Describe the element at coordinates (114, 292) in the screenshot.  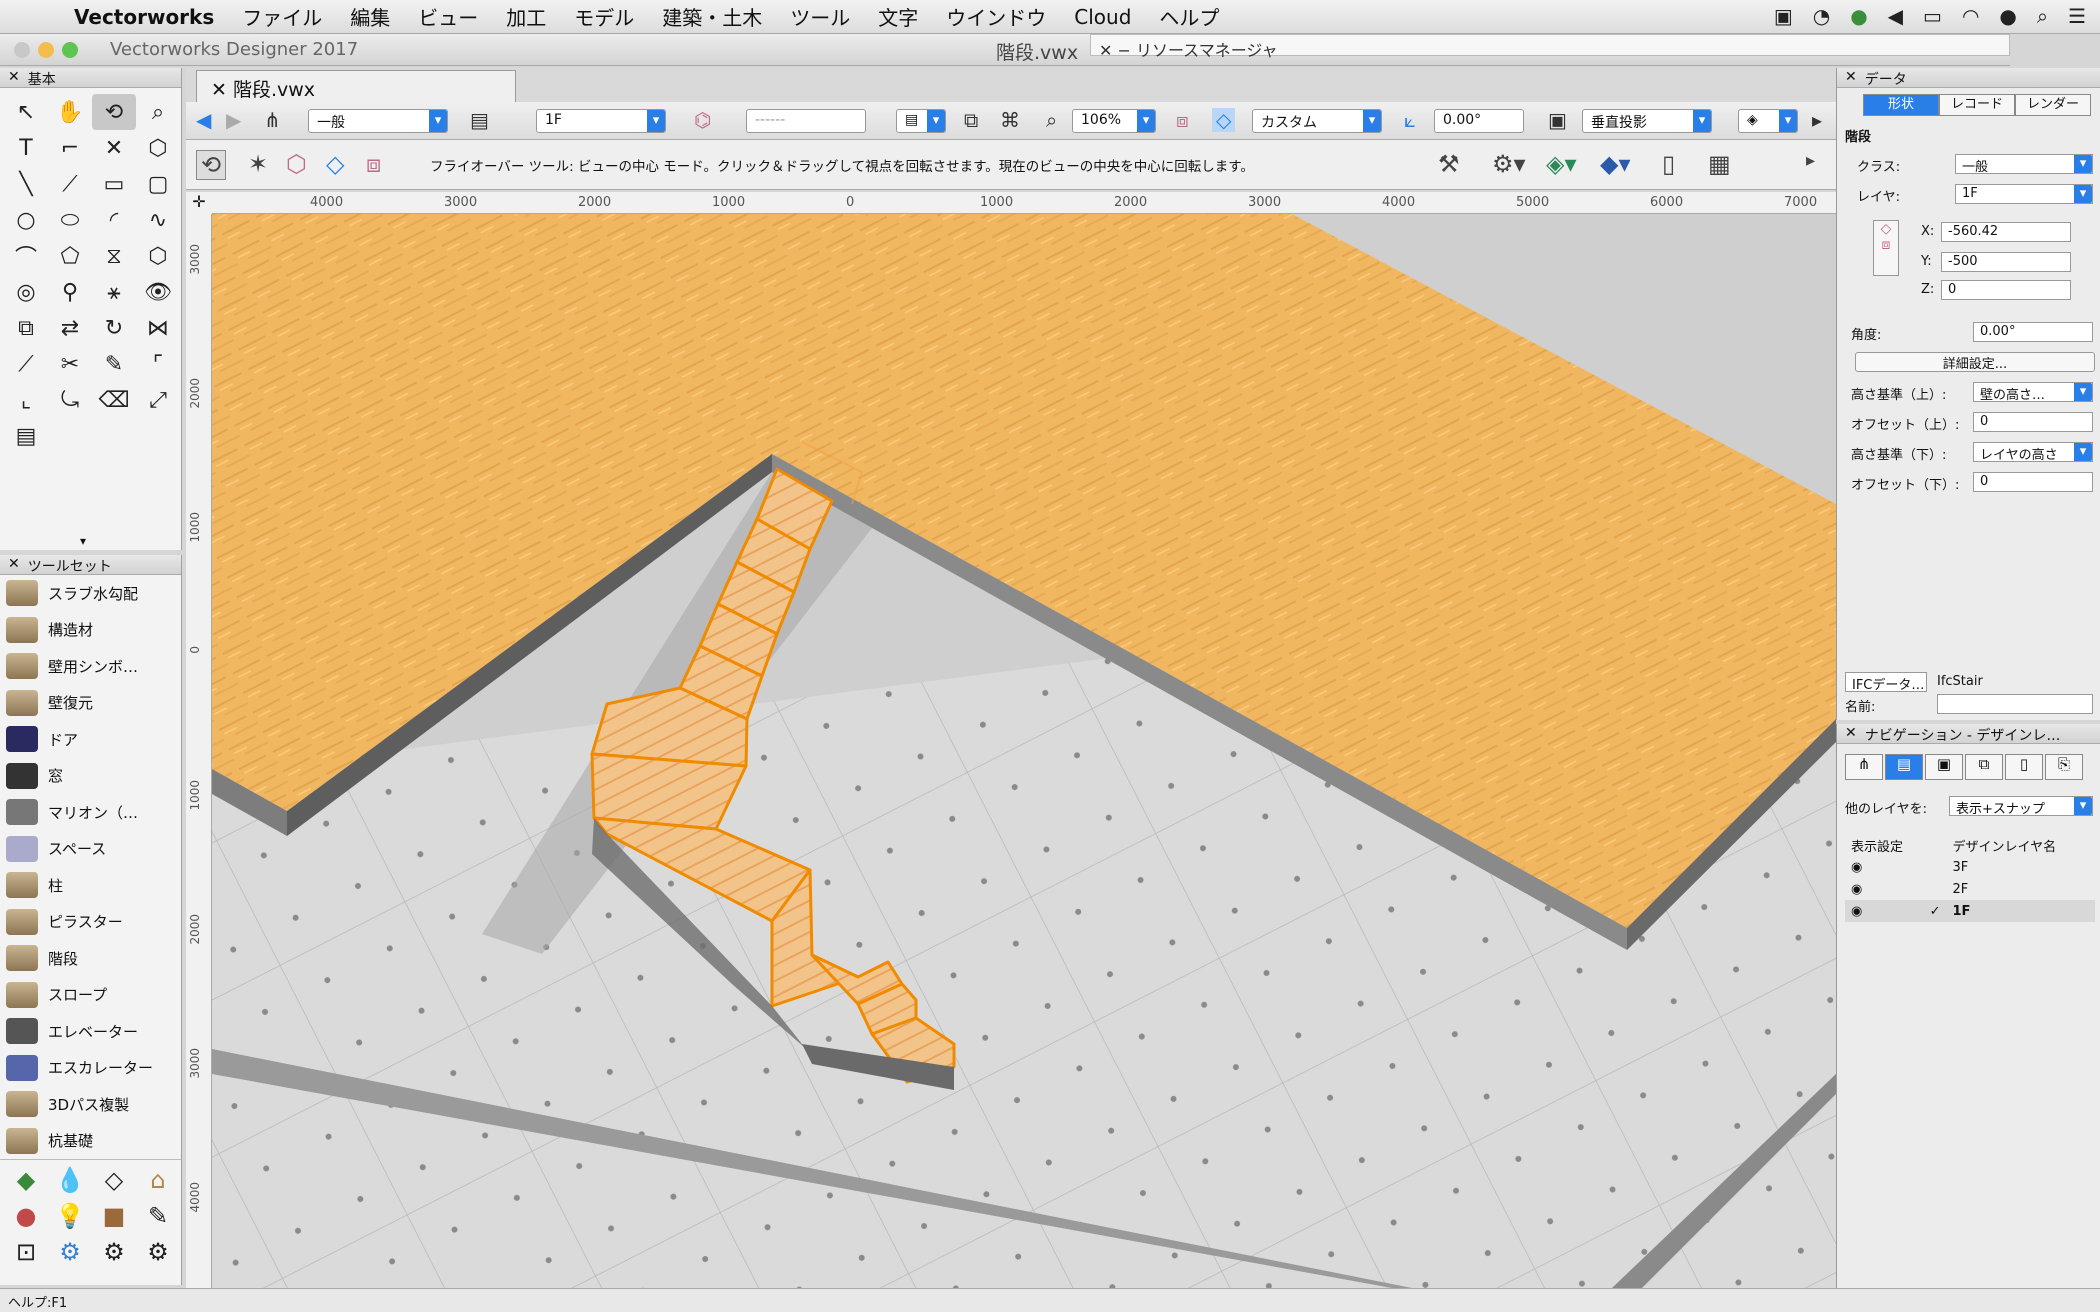
I see `wand-tool-icon: ⚹` at that location.